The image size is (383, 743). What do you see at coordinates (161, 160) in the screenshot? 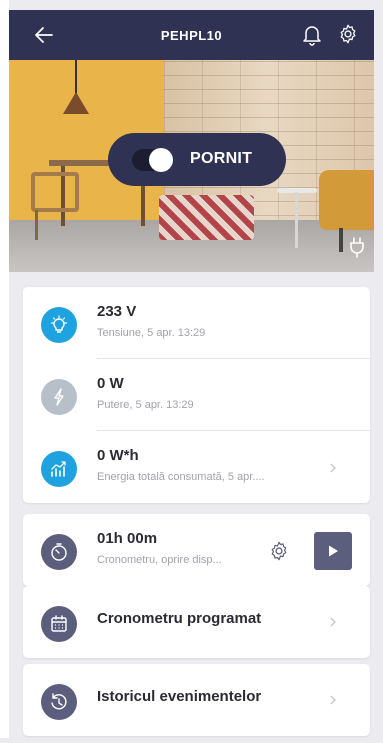
I see `toggle-knob` at bounding box center [161, 160].